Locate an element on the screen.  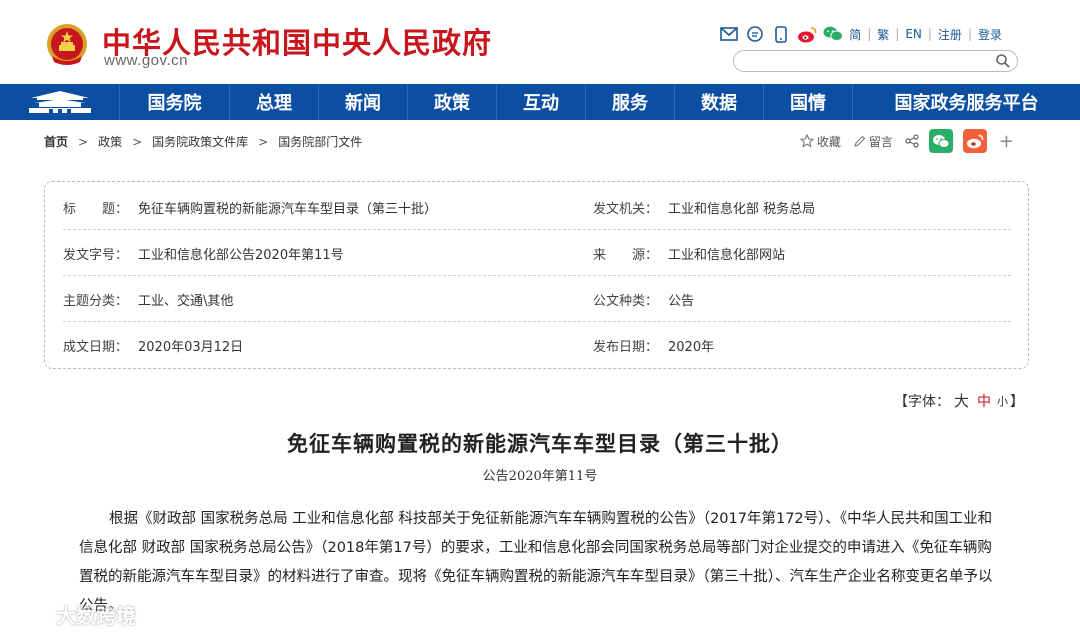
watermark-text: 大数跨境 is located at coordinates (96, 616).